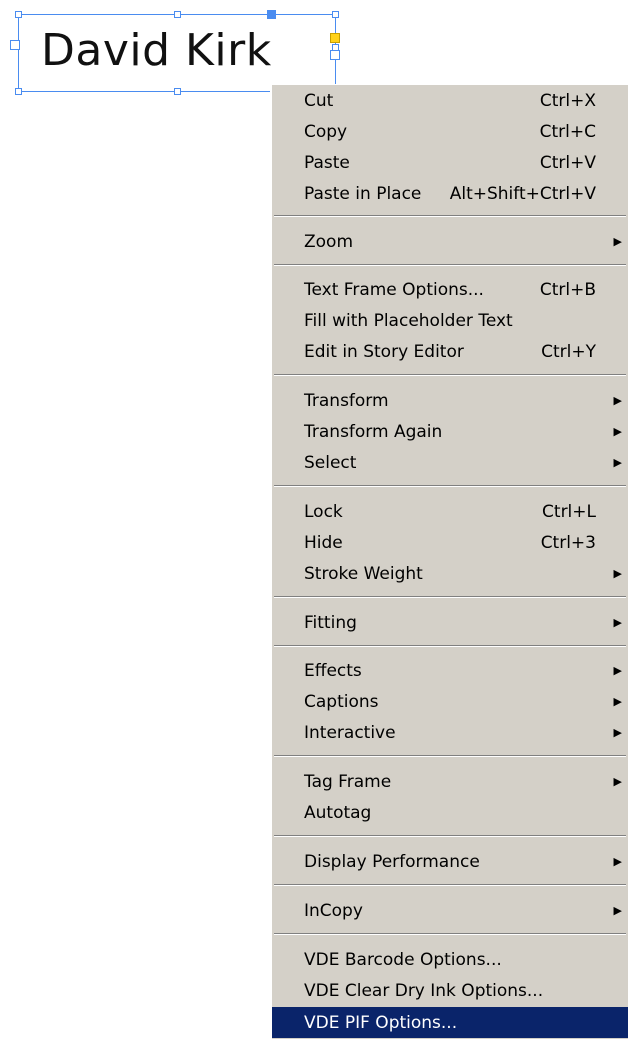 This screenshot has height=1039, width=628. I want to click on handle-top-mid, so click(177, 14).